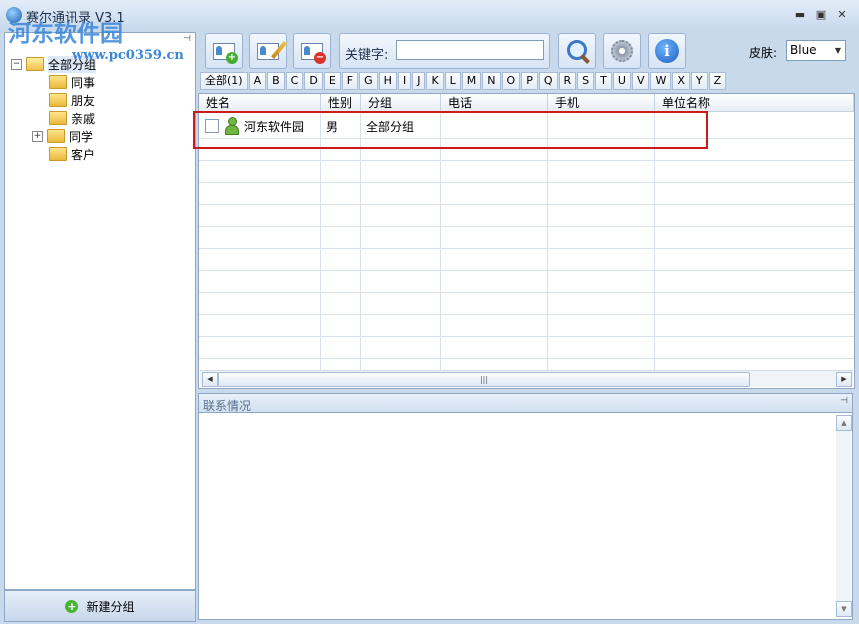  I want to click on settings-button, so click(622, 51).